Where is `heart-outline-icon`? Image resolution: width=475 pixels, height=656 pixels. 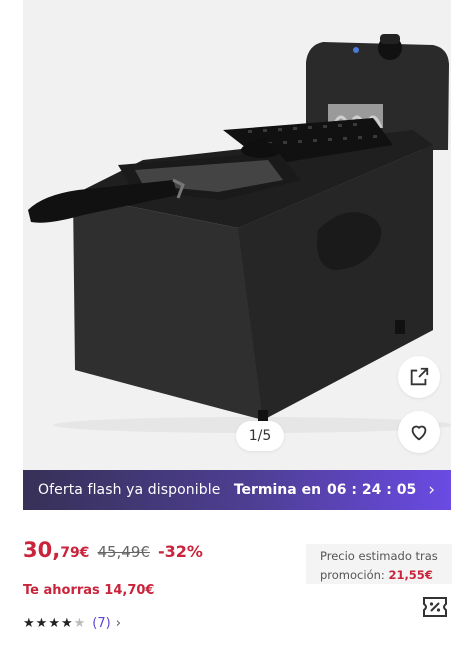 heart-outline-icon is located at coordinates (419, 433).